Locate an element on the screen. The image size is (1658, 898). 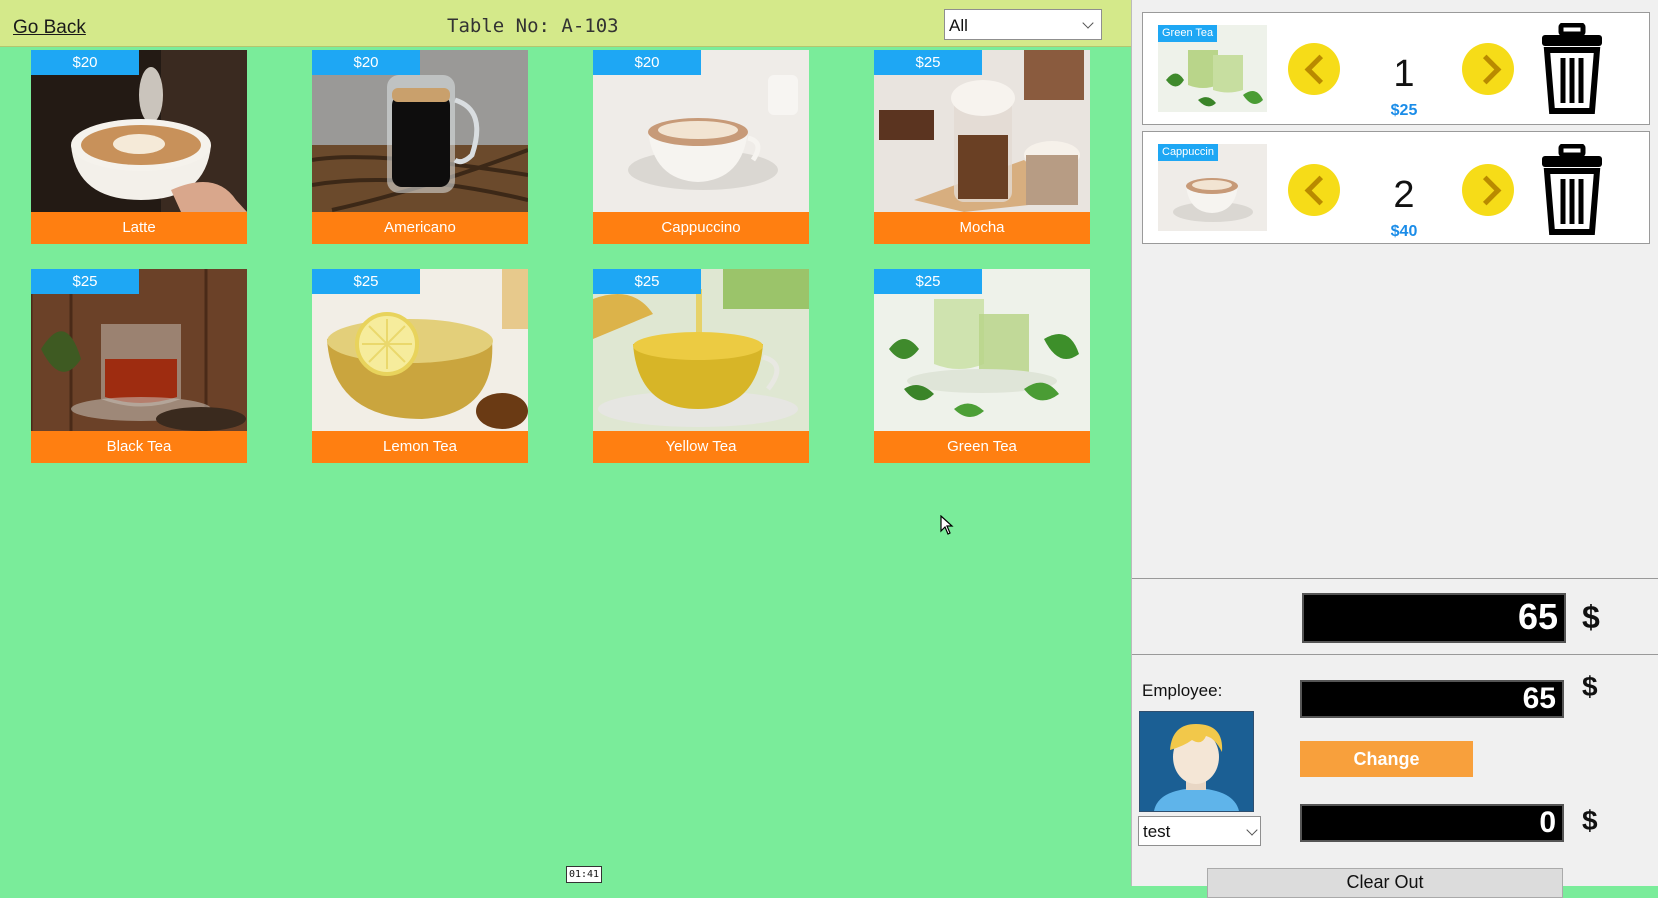
product-name: Yellow Tea is located at coordinates (701, 447).